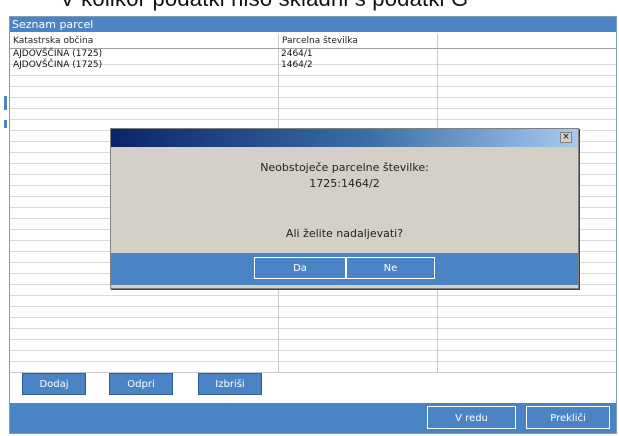 Image resolution: width=619 pixels, height=436 pixels. What do you see at coordinates (144, 41) in the screenshot?
I see `header-cadastral-municipality: Katastrska občina` at bounding box center [144, 41].